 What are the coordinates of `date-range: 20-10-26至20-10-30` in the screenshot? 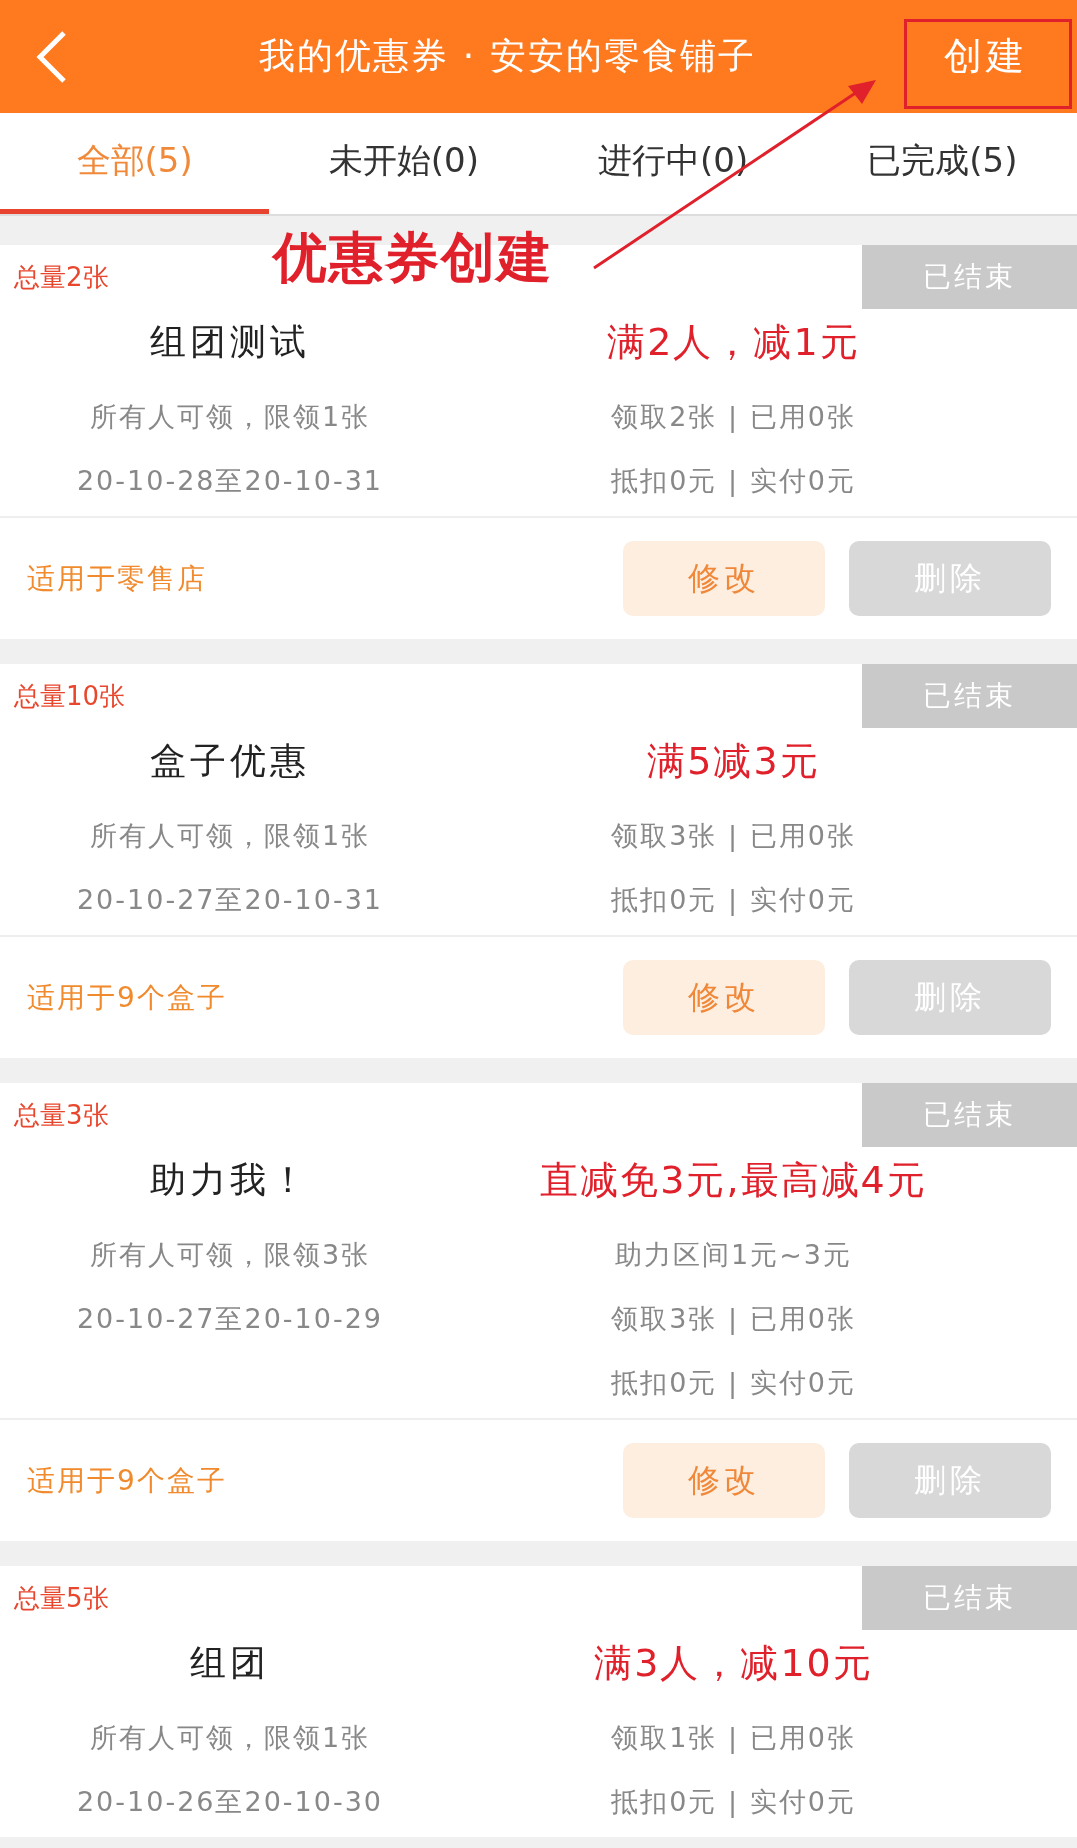 It's located at (230, 1802).